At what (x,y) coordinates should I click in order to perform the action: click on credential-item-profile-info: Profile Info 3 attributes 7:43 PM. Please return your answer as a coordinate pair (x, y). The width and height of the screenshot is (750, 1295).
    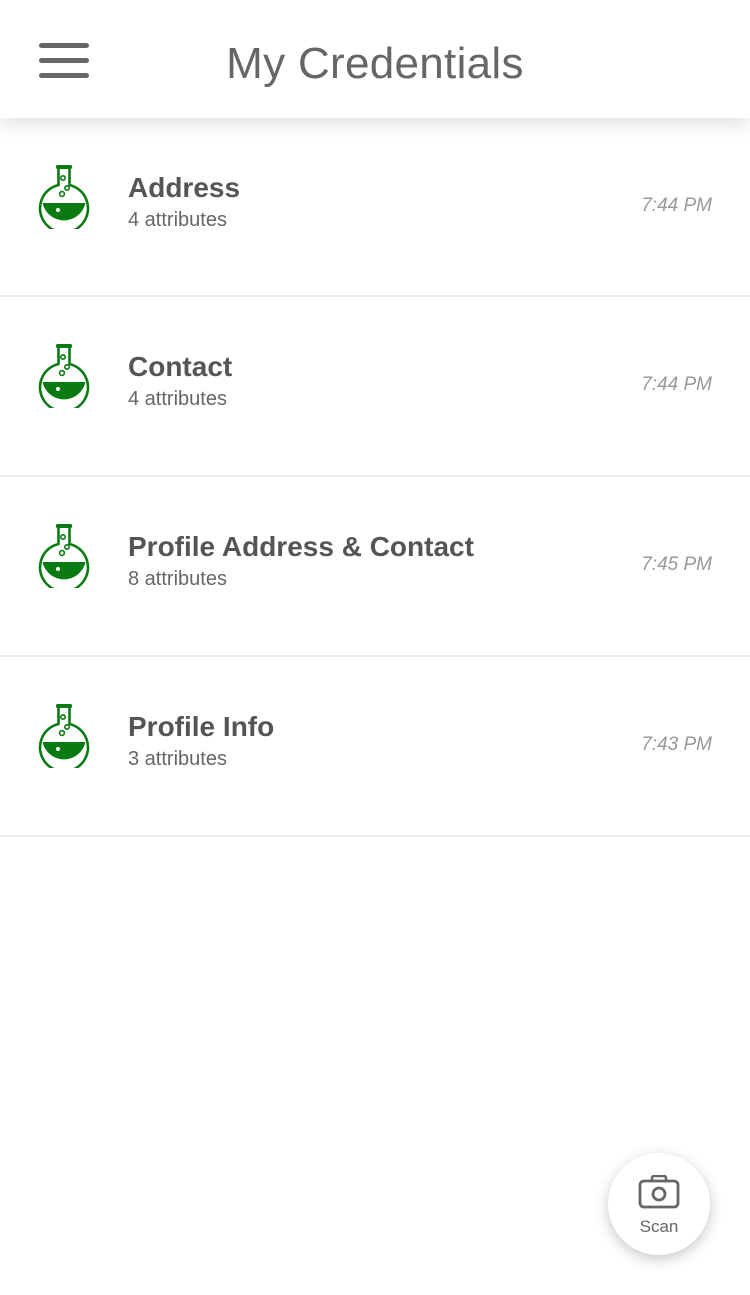
    Looking at the image, I should click on (375, 747).